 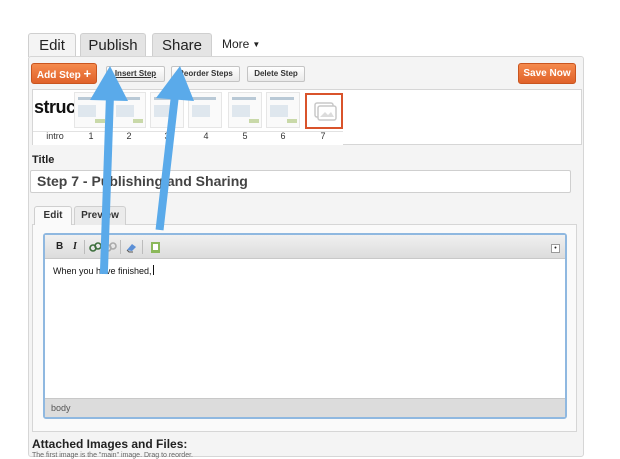 I want to click on arrow-to-share, so click(x=174, y=148).